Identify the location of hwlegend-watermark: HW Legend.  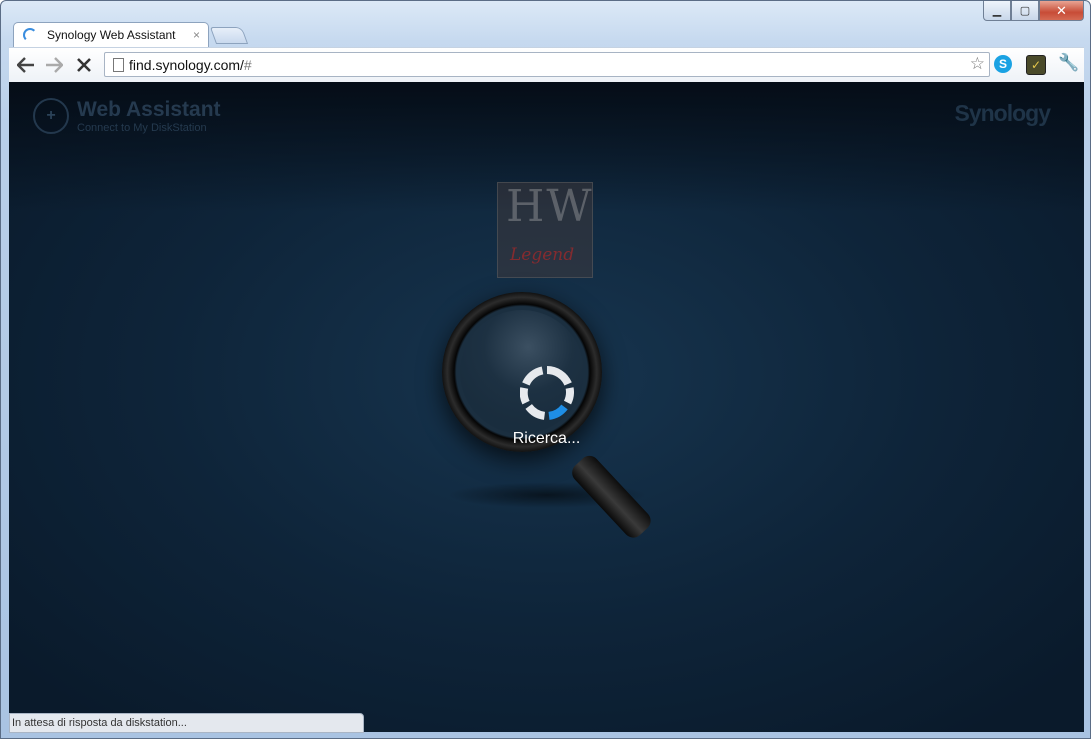
(545, 229).